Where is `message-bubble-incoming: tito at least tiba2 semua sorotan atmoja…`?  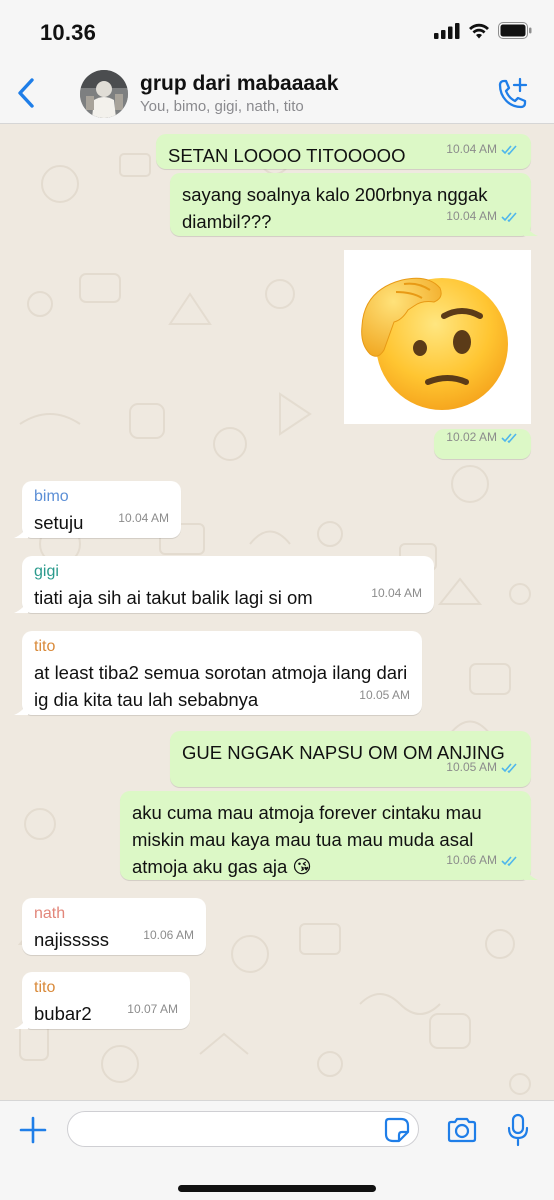 message-bubble-incoming: tito at least tiba2 semua sorotan atmoja… is located at coordinates (222, 673).